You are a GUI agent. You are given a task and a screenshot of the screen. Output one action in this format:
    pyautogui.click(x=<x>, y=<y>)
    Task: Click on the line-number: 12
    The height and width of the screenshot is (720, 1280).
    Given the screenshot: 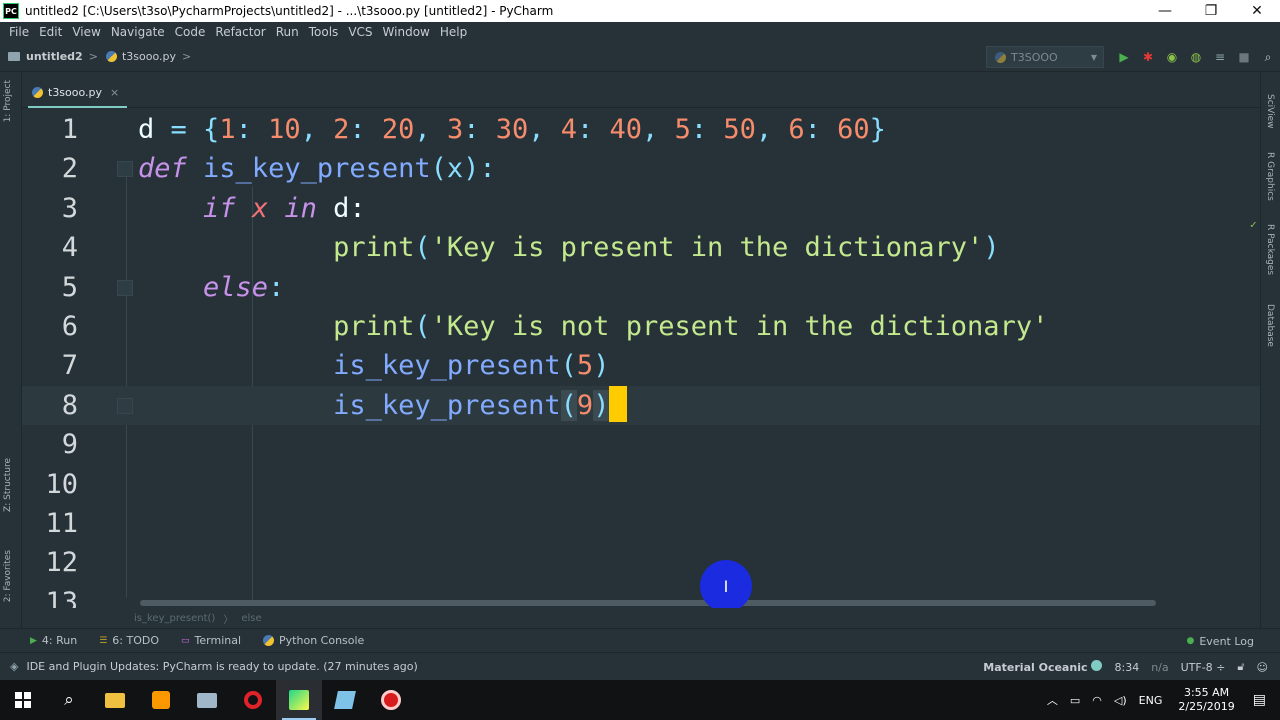 What is the action you would take?
    pyautogui.click(x=61, y=563)
    